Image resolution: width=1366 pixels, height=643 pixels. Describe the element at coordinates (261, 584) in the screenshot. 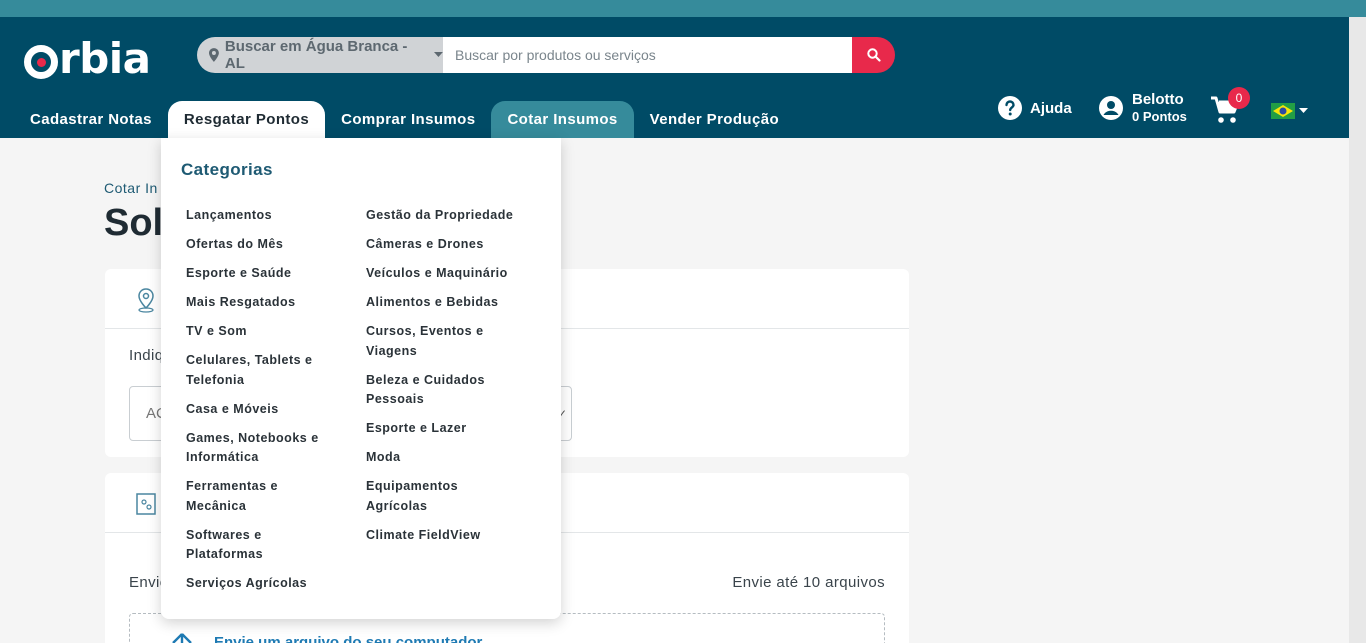

I see `category-item: Serviços Agrícolas` at that location.